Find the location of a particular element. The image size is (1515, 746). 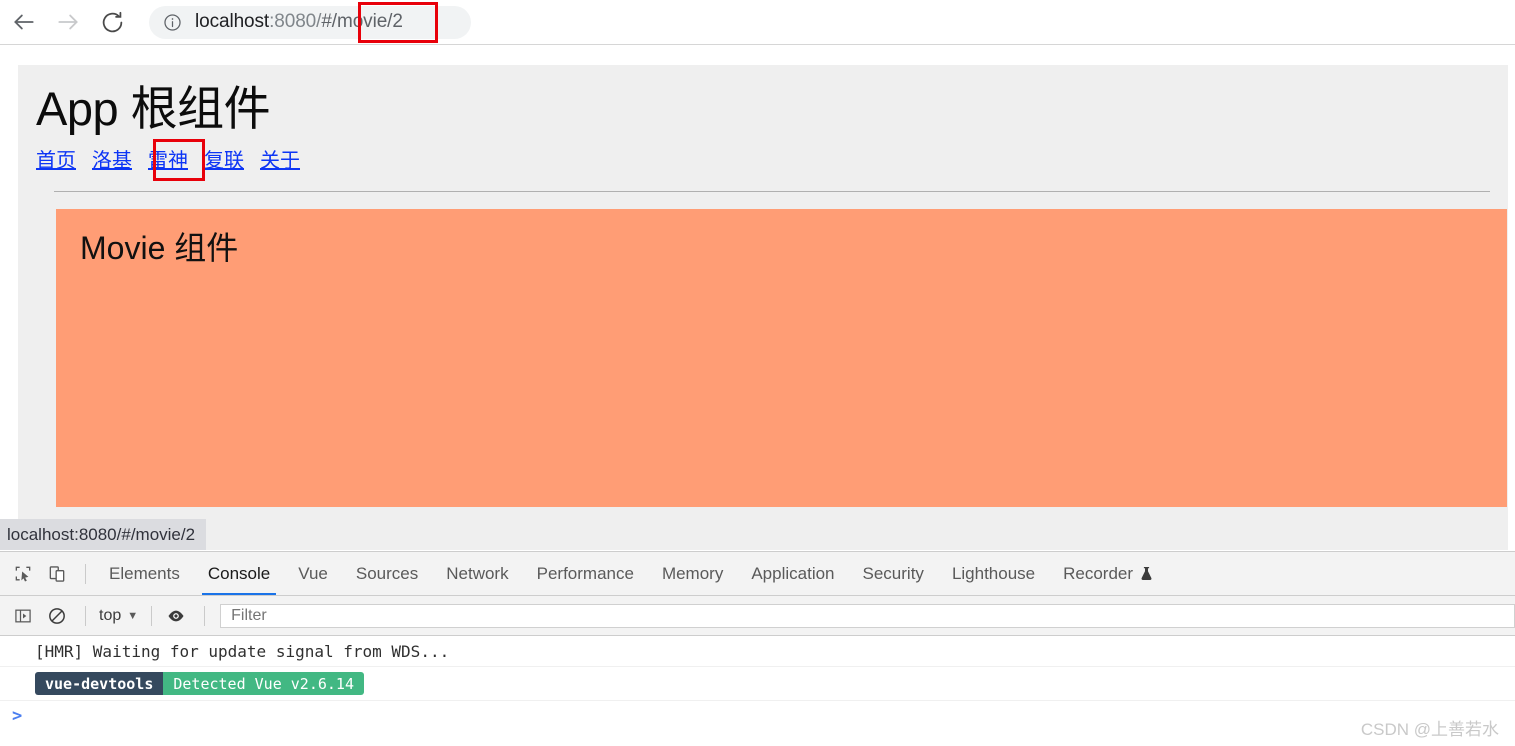

nav-link-home: 首页 is located at coordinates (56, 161).